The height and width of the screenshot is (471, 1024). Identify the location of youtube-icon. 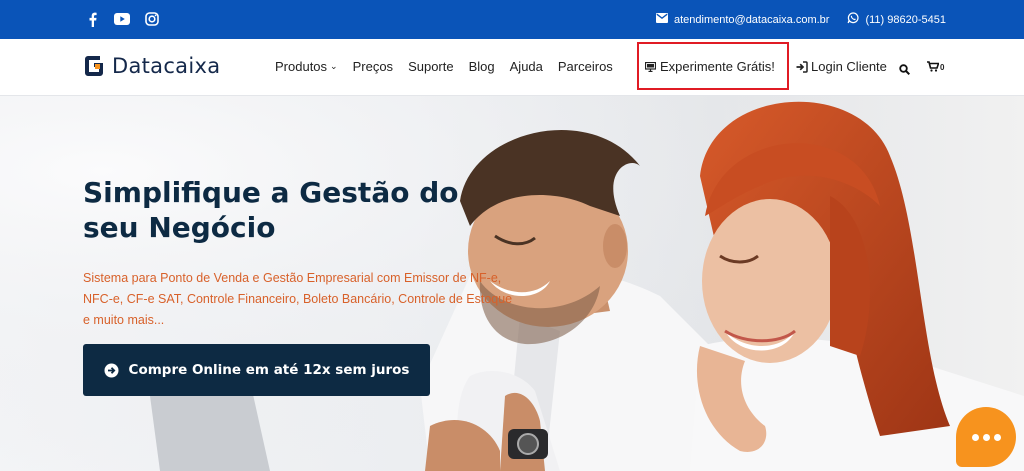
(122, 19).